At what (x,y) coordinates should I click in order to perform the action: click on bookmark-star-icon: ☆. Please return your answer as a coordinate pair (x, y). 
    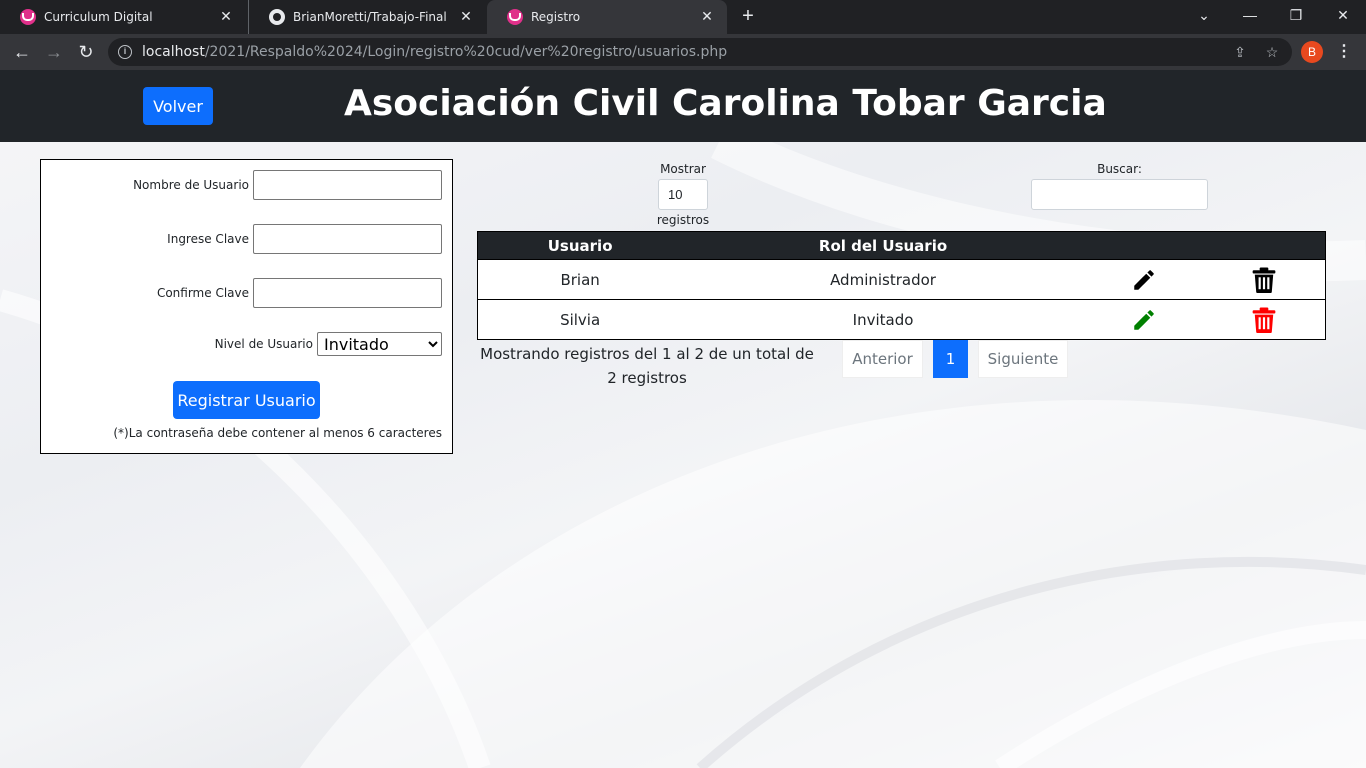
    Looking at the image, I should click on (1272, 52).